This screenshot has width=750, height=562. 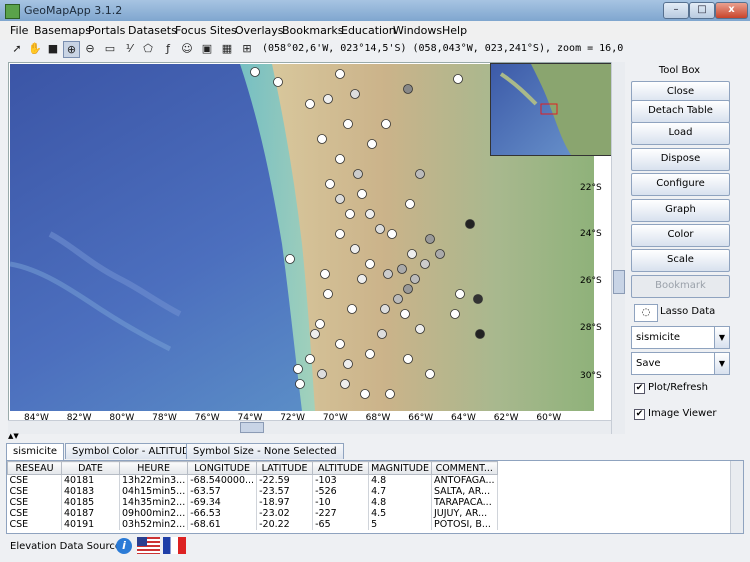 I want to click on table-vertical-scrollbar, so click(x=736, y=497).